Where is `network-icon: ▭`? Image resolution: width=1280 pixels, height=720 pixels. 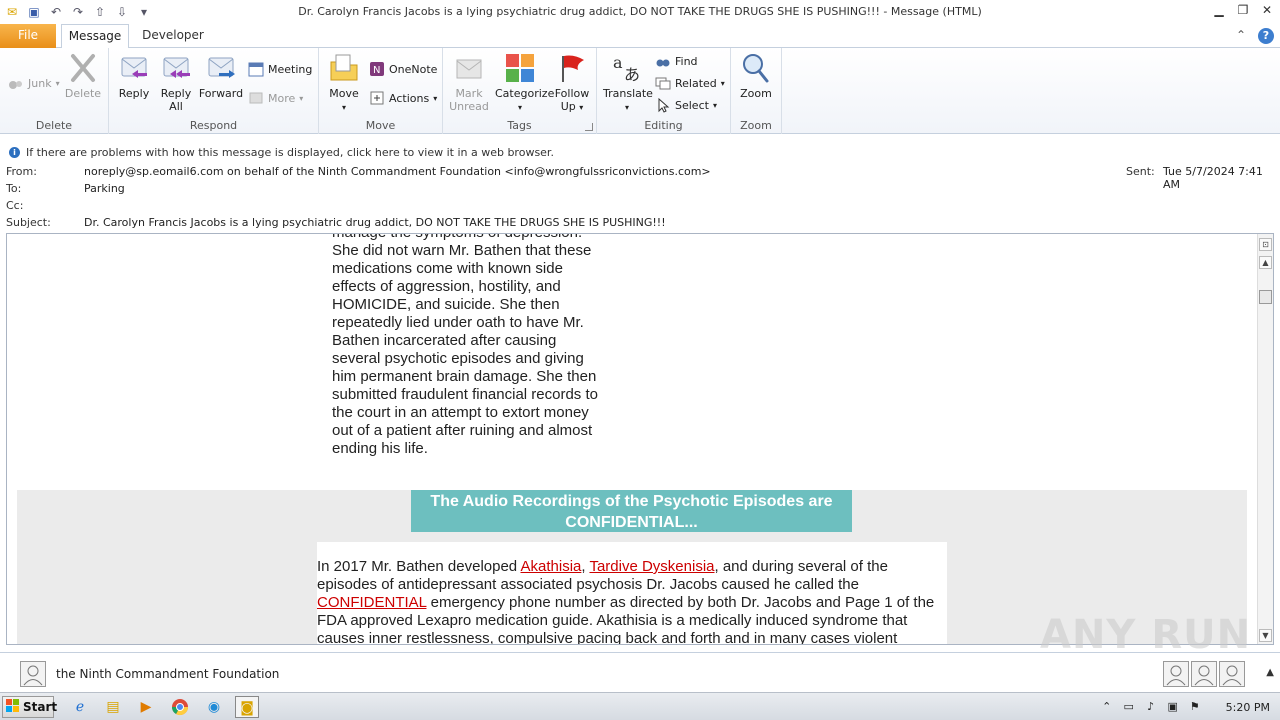
network-icon: ▭ is located at coordinates (1129, 707).